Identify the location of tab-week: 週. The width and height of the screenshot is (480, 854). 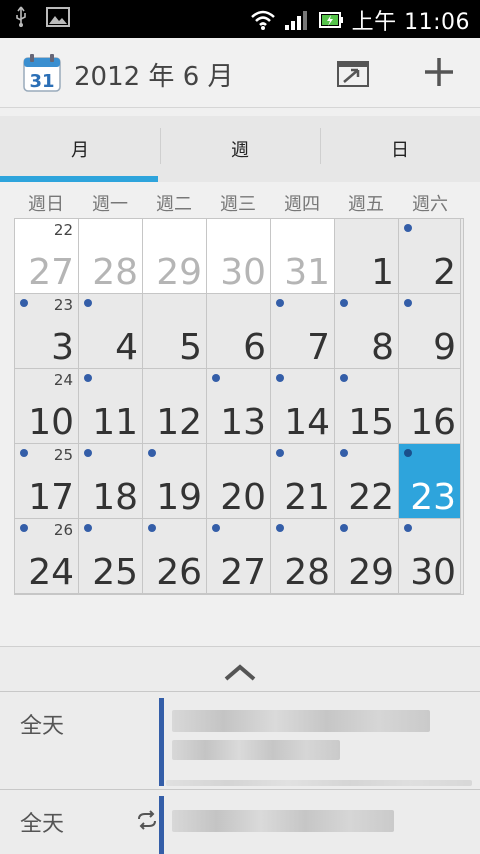
(240, 149).